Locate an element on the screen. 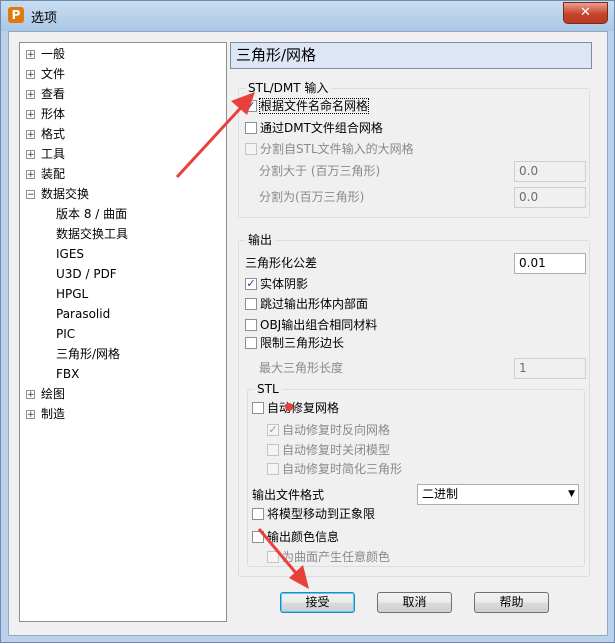  annotation-arrow-top is located at coordinates (215, 135).